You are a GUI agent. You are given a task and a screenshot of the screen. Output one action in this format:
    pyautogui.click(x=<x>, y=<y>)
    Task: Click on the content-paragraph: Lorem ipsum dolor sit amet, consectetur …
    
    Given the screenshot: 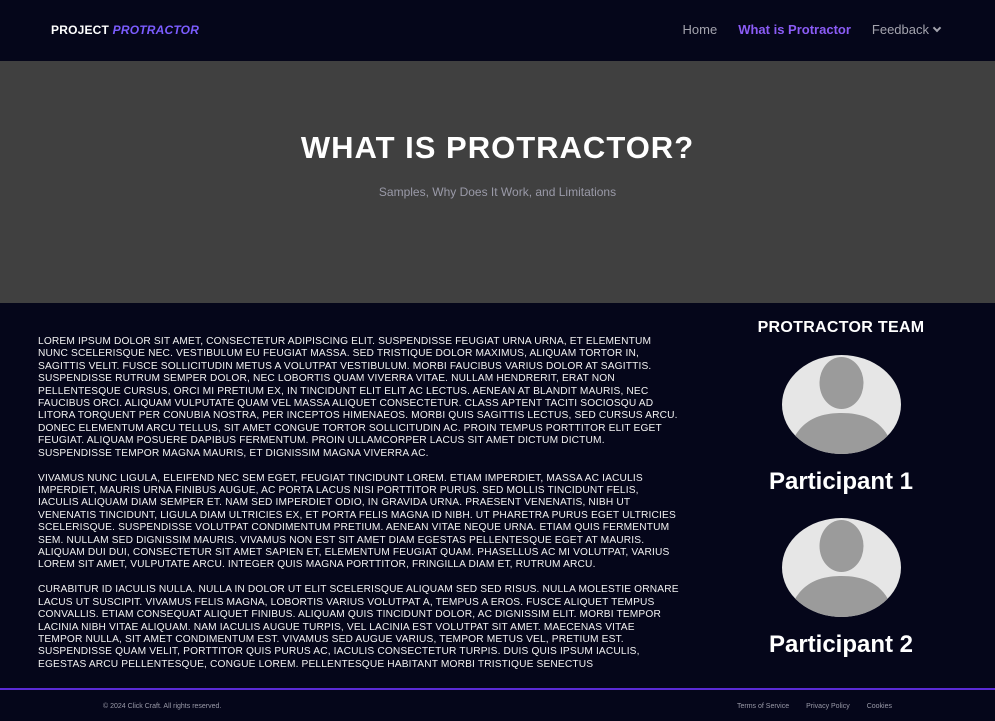 What is the action you would take?
    pyautogui.click(x=358, y=397)
    